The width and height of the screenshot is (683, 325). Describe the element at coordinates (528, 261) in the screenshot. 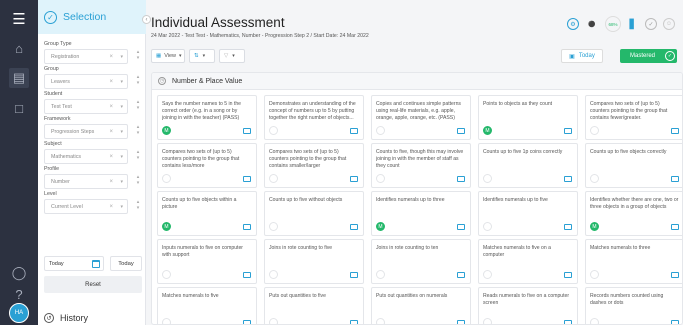

I see `objective-card: Matches numerals to five on a computer` at that location.